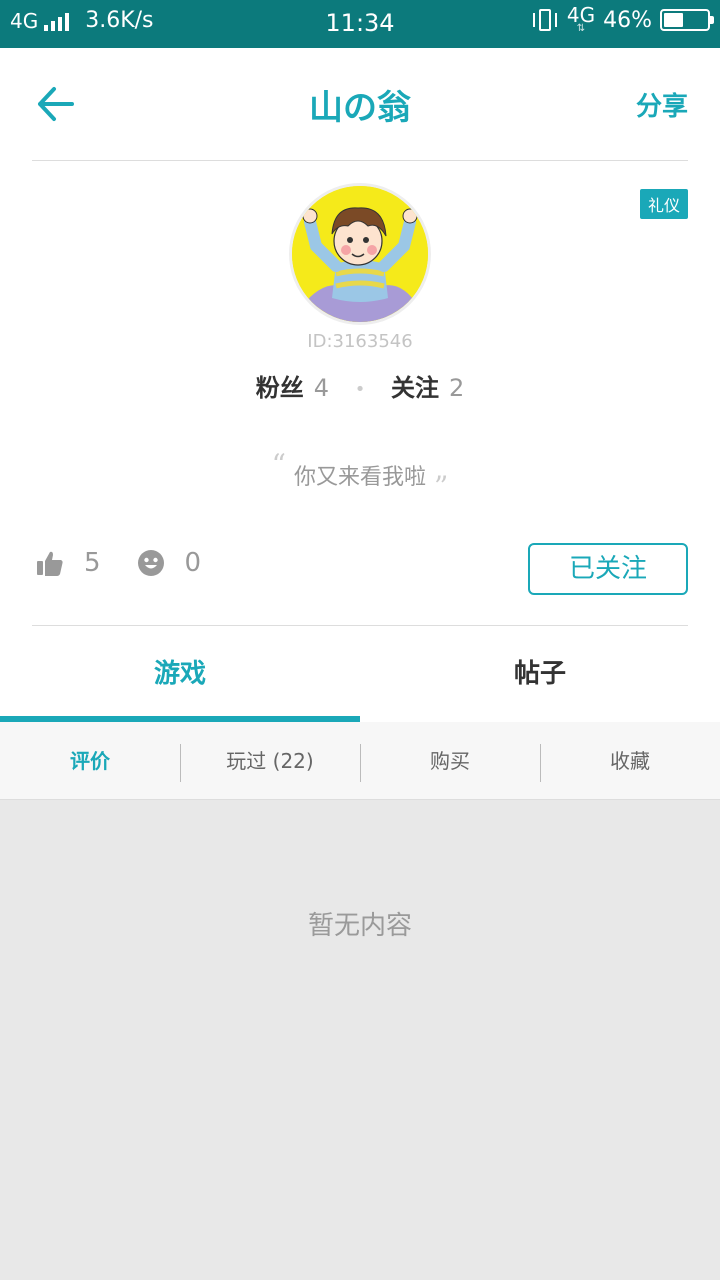 The width and height of the screenshot is (720, 1280). I want to click on followed-button: 已关注, so click(608, 569).